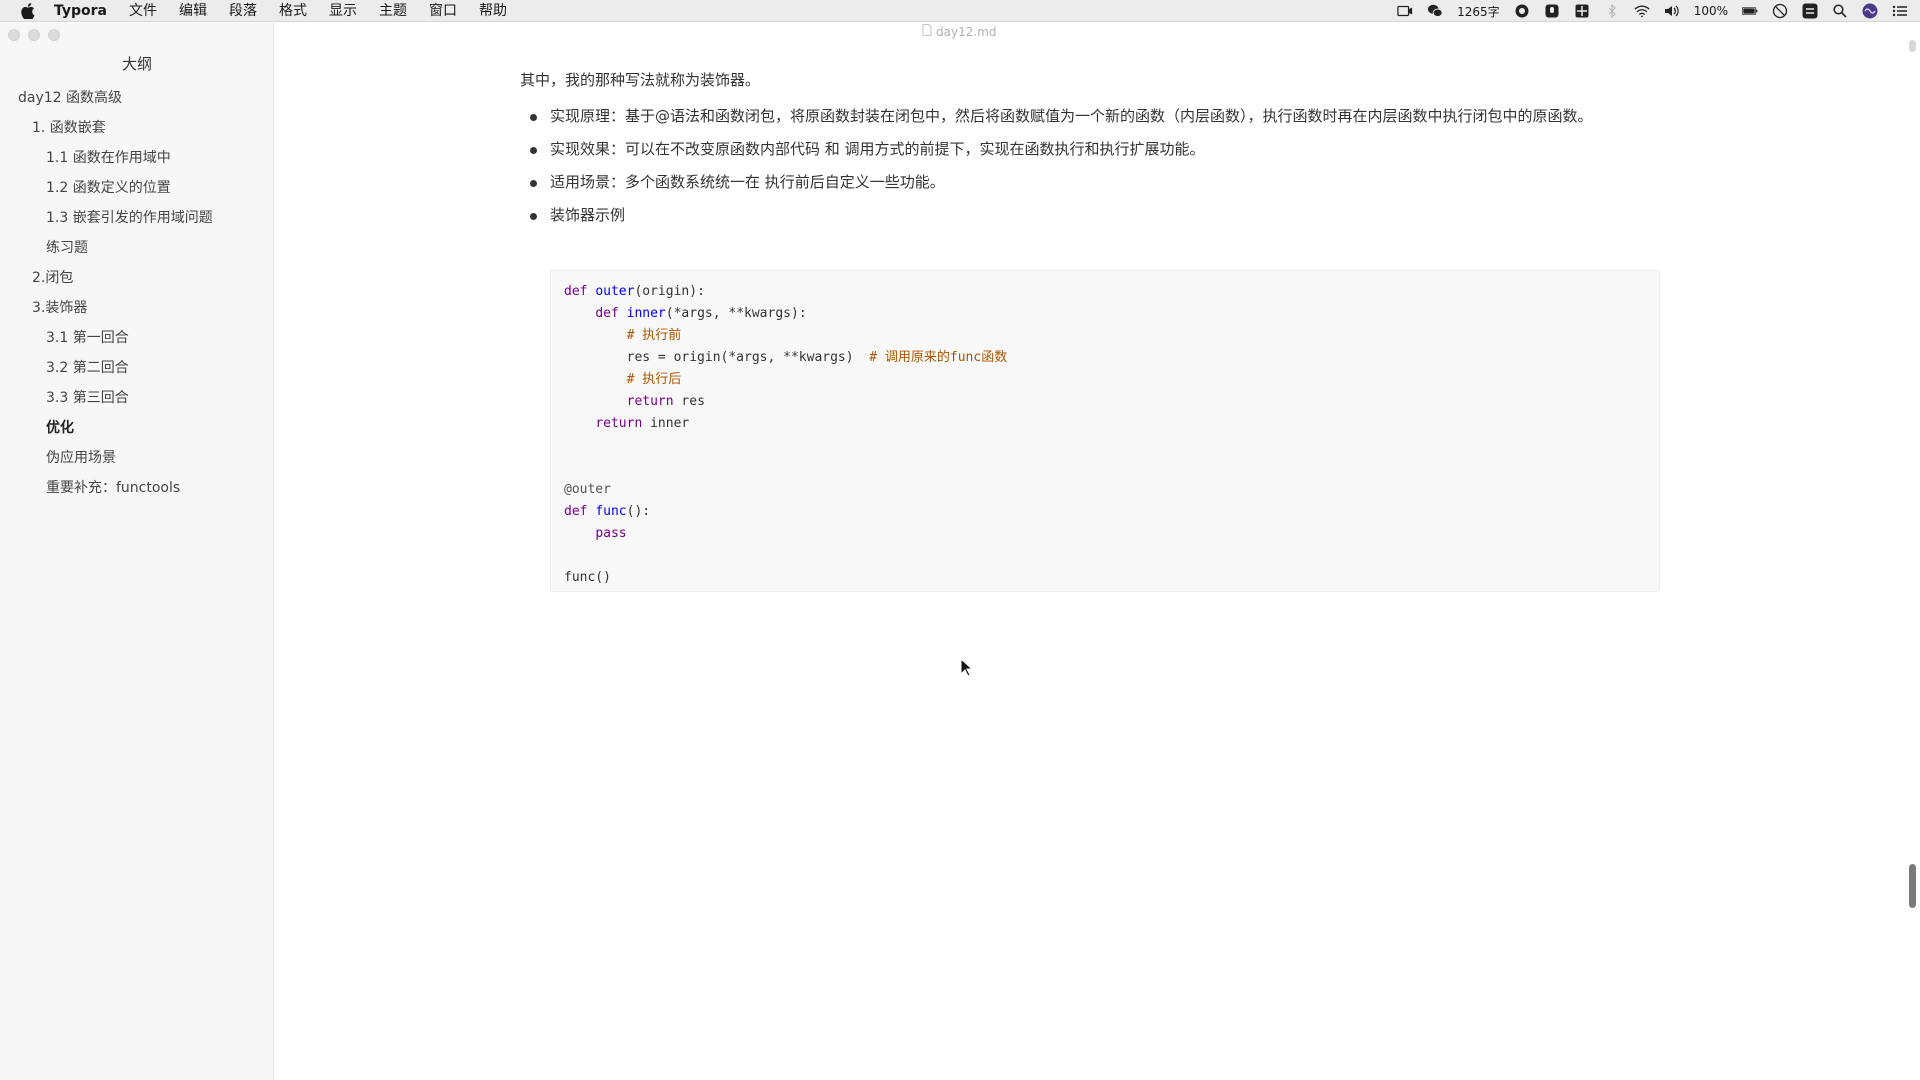 The width and height of the screenshot is (1920, 1080). What do you see at coordinates (623, 335) in the screenshot?
I see `code-comment: # 执行前` at bounding box center [623, 335].